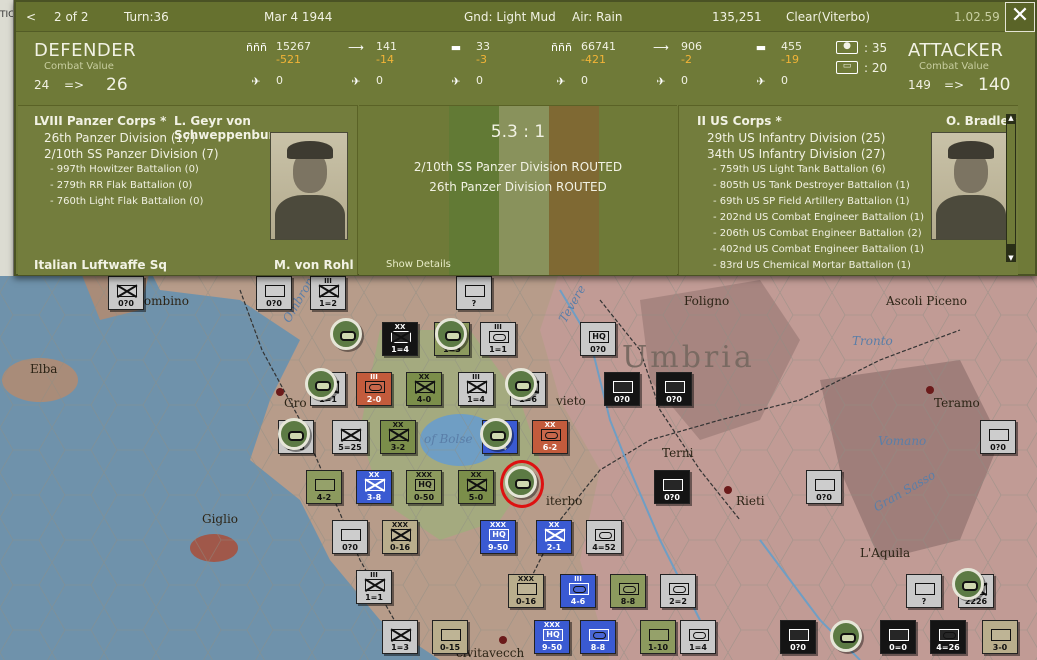 The height and width of the screenshot is (660, 1037). Describe the element at coordinates (400, 647) in the screenshot. I see `unit-strength: 1=3` at that location.